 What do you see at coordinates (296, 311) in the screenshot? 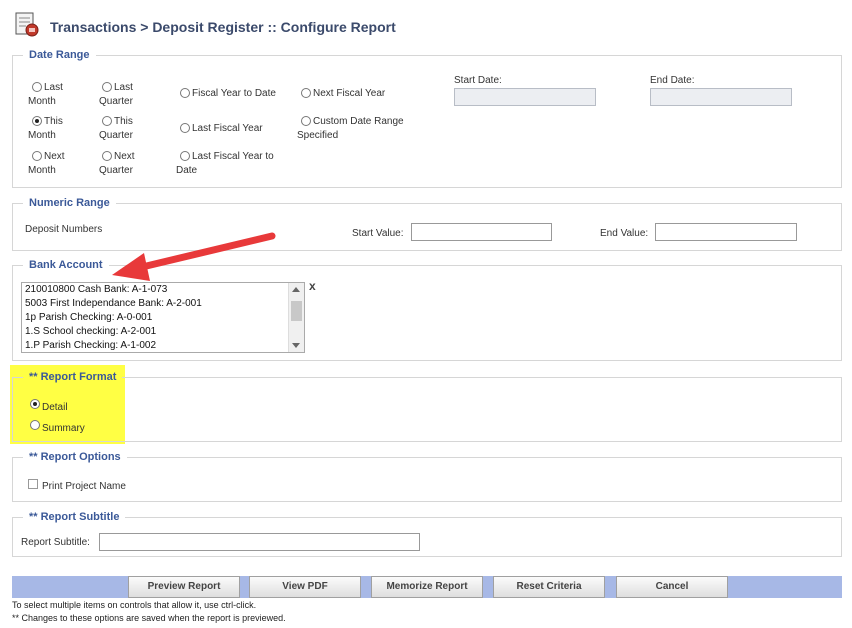
I see `scrollbar-thumb` at bounding box center [296, 311].